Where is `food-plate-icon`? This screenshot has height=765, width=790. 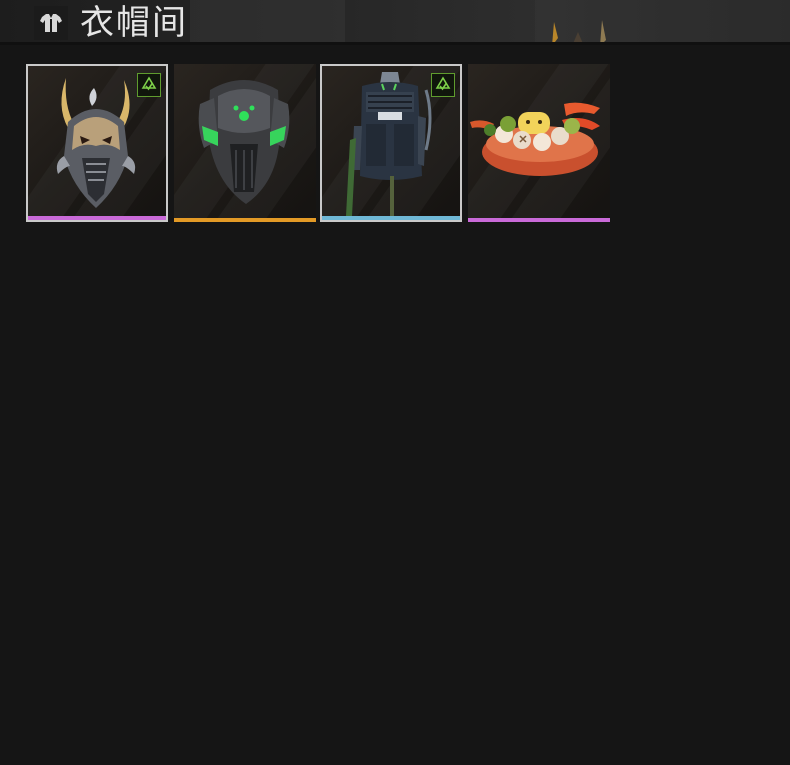
food-plate-icon is located at coordinates (535, 139).